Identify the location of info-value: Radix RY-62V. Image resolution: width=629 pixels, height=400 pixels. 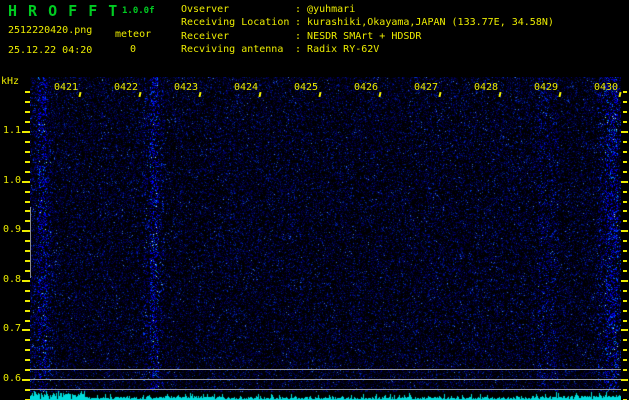
(343, 50).